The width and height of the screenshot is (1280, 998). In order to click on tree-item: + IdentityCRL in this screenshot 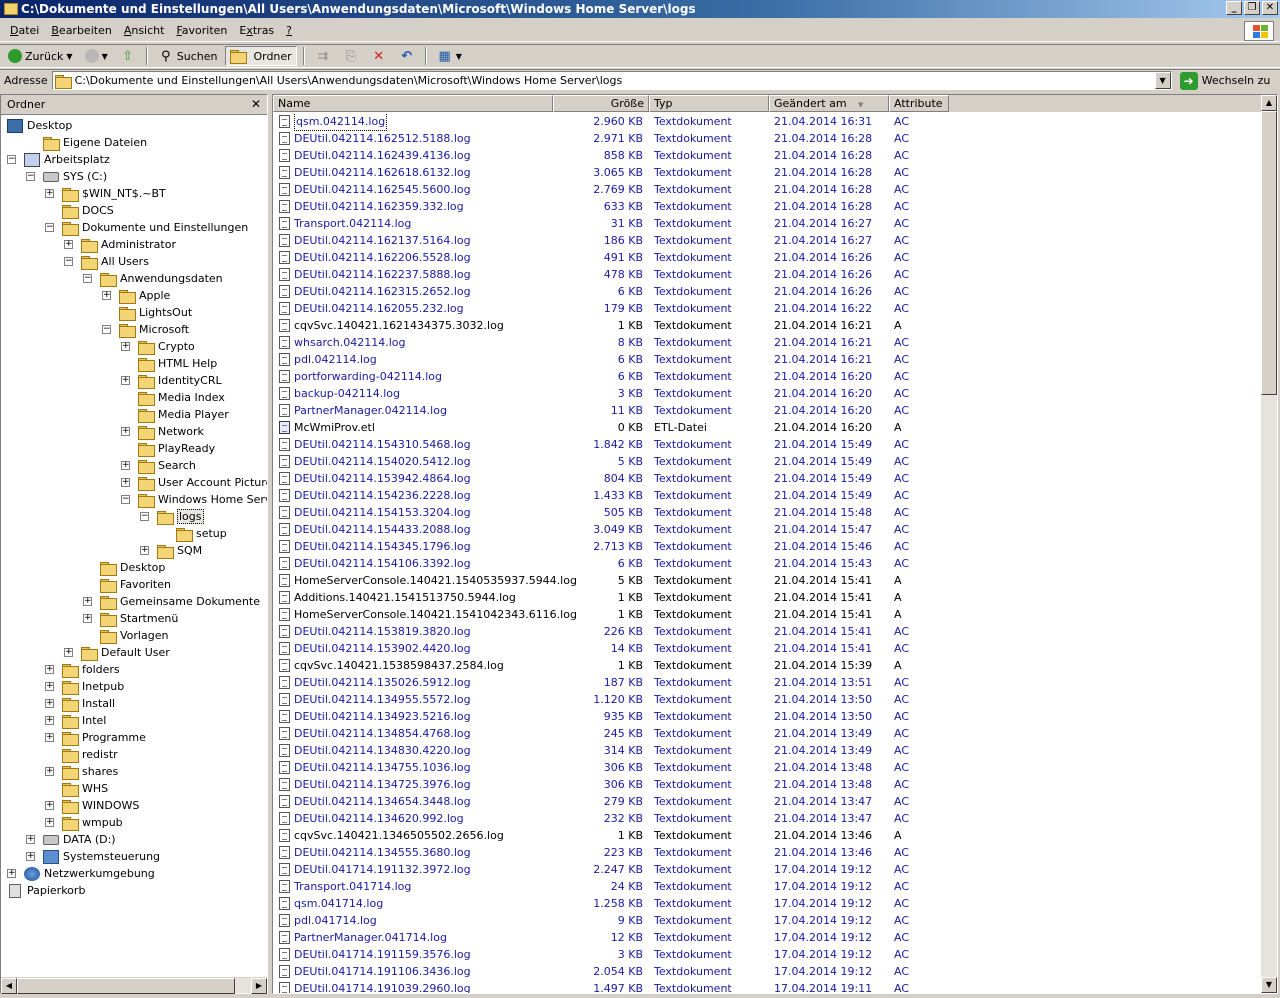, I will do `click(171, 380)`.